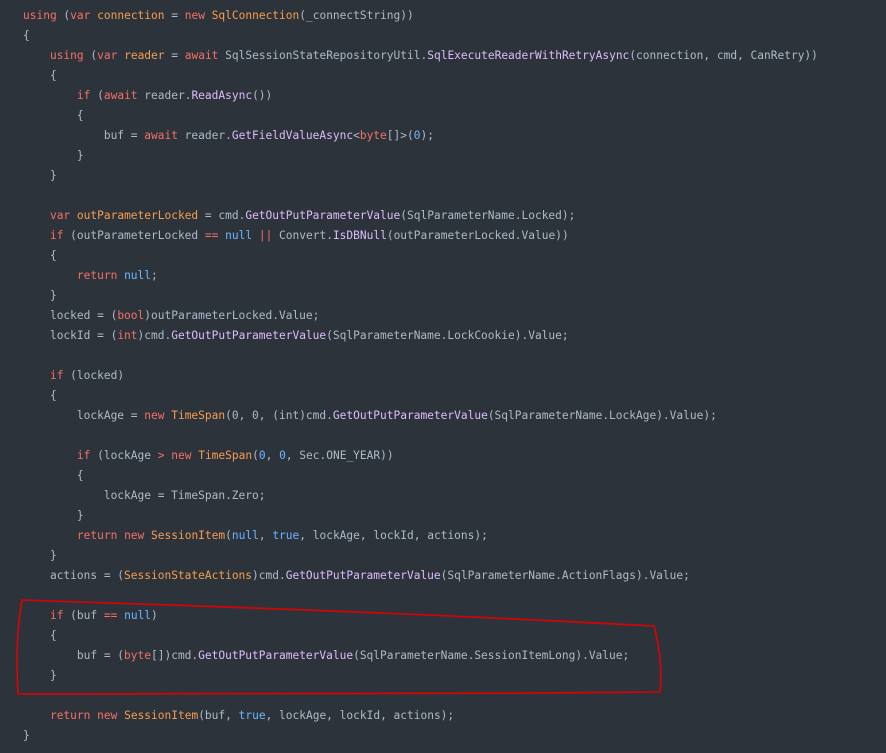 This screenshot has height=753, width=886. I want to click on code-token: Convert., so click(302, 235).